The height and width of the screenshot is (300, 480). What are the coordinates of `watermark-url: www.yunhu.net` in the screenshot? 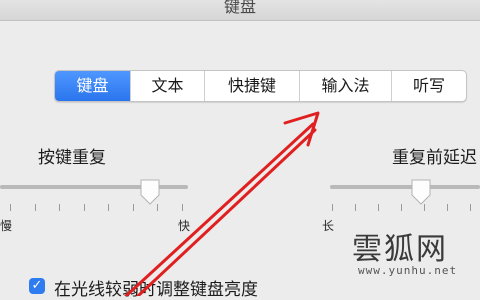 It's located at (408, 270).